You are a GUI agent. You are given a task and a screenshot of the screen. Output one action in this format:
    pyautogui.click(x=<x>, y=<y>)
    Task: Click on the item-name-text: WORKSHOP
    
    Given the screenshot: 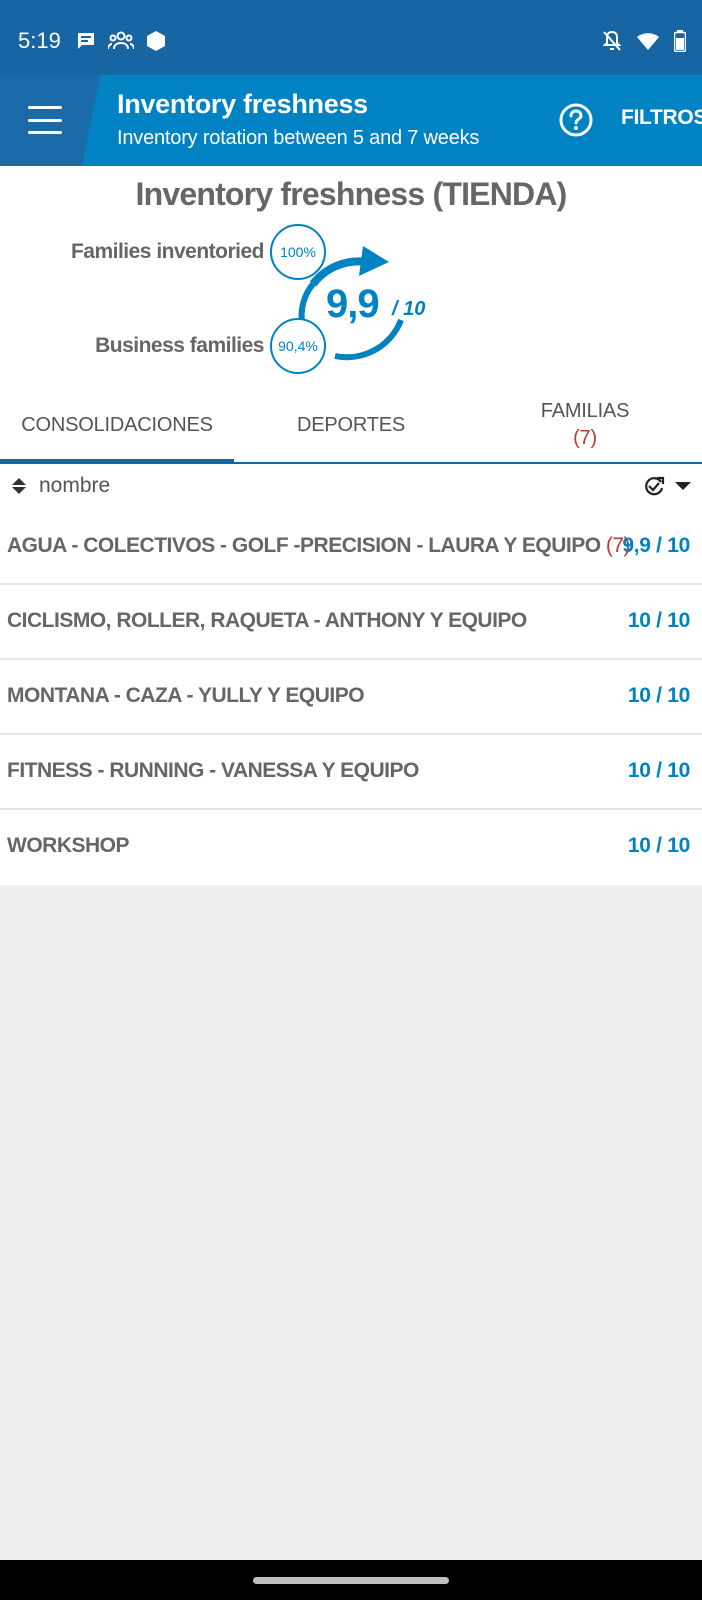 What is the action you would take?
    pyautogui.click(x=68, y=845)
    